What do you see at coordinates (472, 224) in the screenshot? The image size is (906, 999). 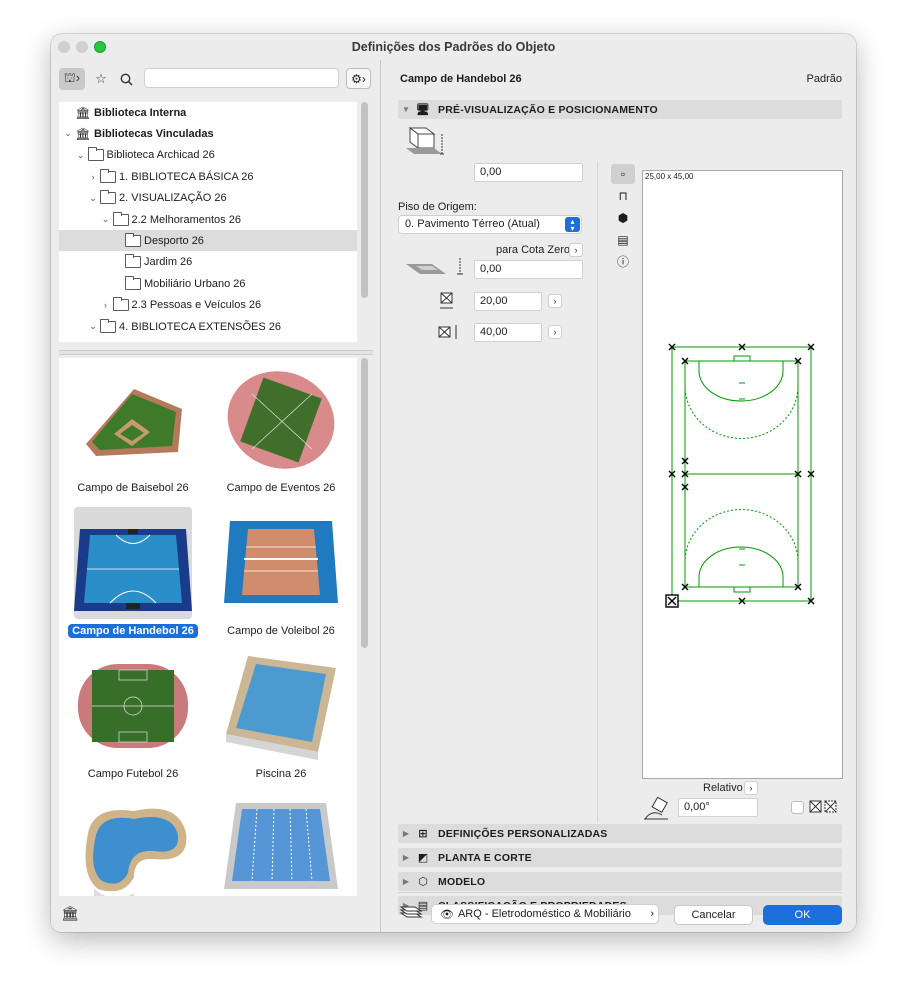 I see `home-story-value: 0. Pavimento Térreo (Atual)` at bounding box center [472, 224].